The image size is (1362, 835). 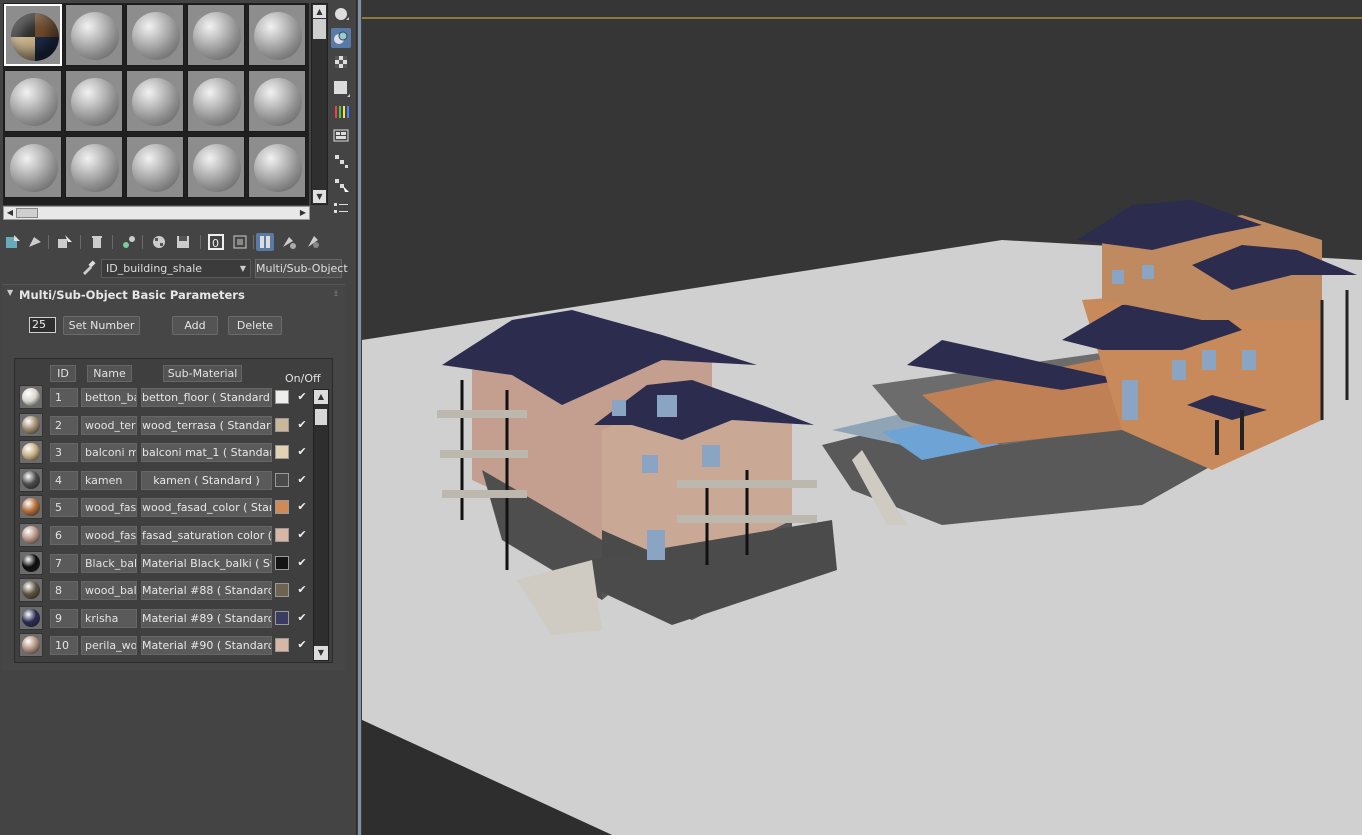 I want to click on sample-slots-grid, so click(x=156, y=104).